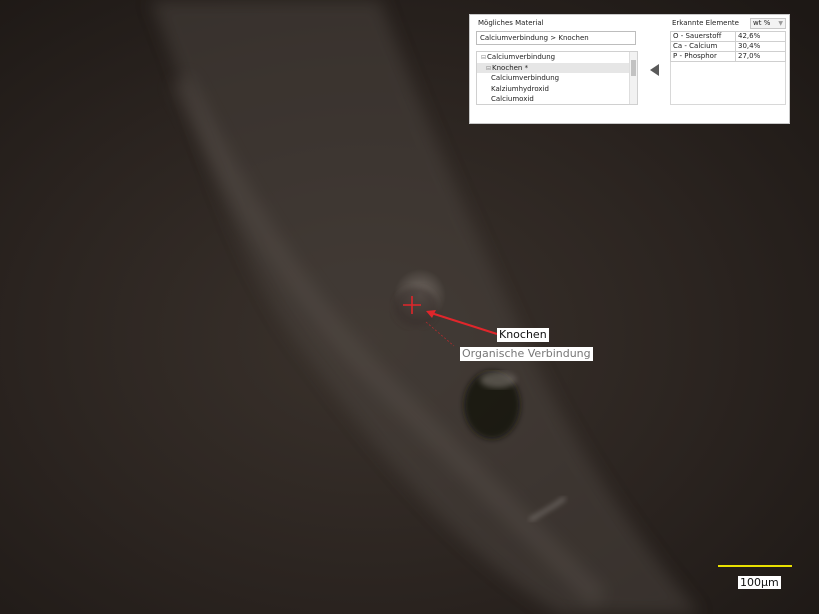  I want to click on element-value: 30,4%, so click(760, 46).